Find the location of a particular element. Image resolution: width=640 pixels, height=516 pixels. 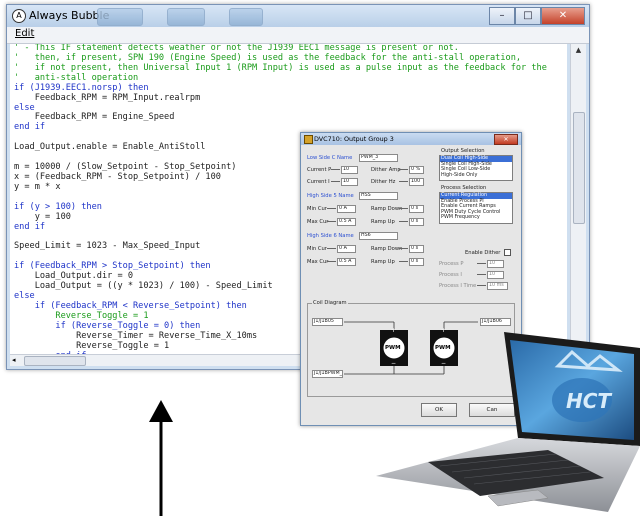

scroll-up-icon: ▲ is located at coordinates (578, 50).